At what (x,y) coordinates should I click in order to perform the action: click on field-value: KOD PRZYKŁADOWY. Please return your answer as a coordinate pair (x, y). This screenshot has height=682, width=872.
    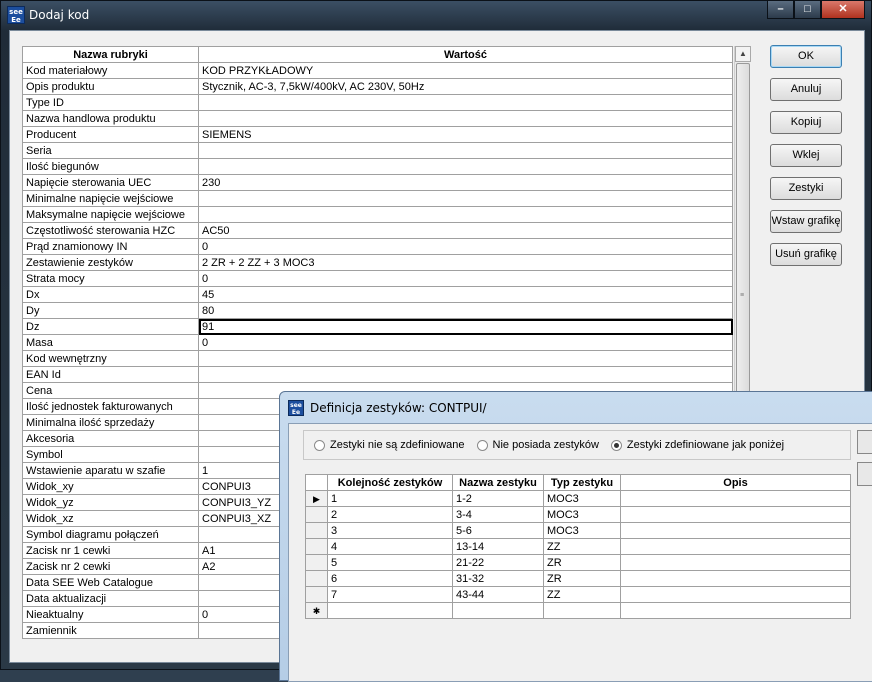
    Looking at the image, I should click on (465, 70).